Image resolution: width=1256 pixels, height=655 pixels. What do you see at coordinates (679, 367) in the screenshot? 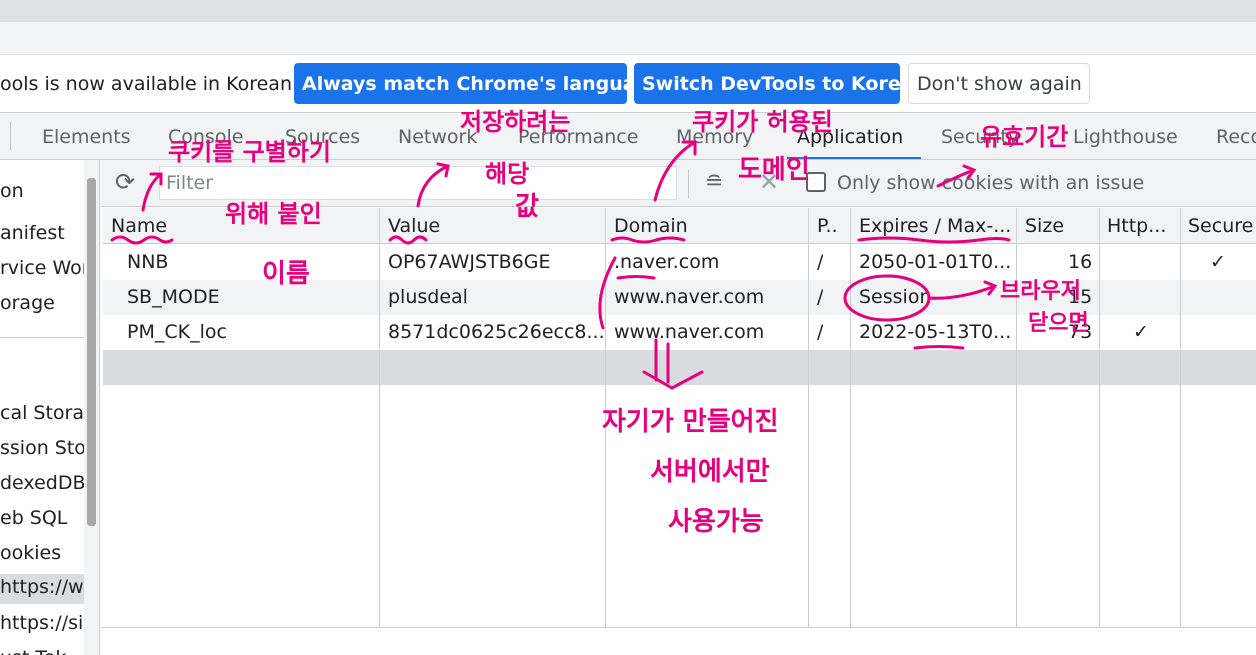
I see `empty-selected-row` at bounding box center [679, 367].